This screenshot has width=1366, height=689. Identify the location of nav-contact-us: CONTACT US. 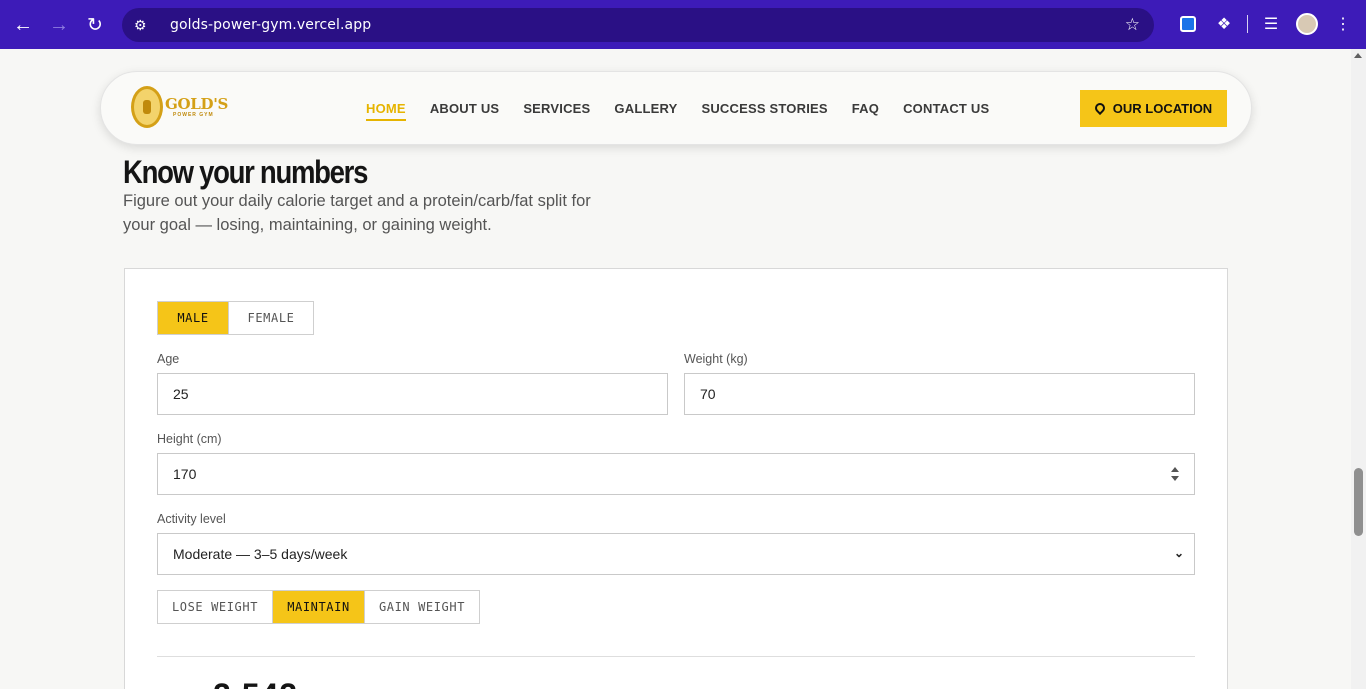
(946, 111).